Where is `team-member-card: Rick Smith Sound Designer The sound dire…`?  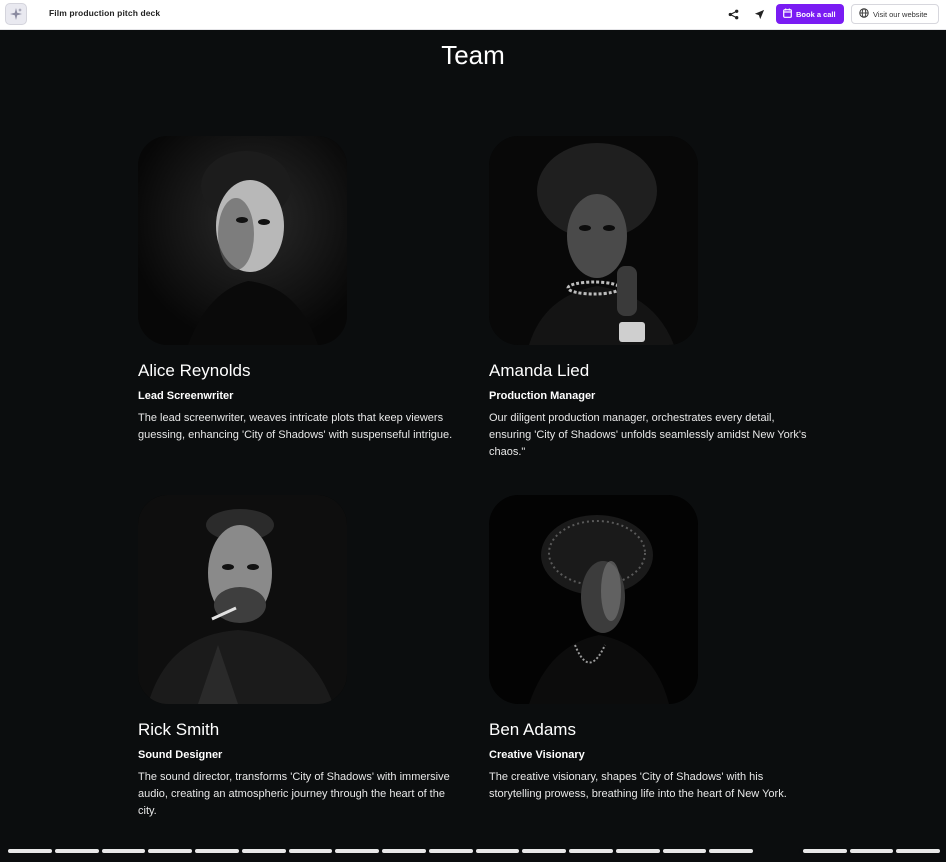
team-member-card: Rick Smith Sound Designer The sound dire… is located at coordinates (303, 657).